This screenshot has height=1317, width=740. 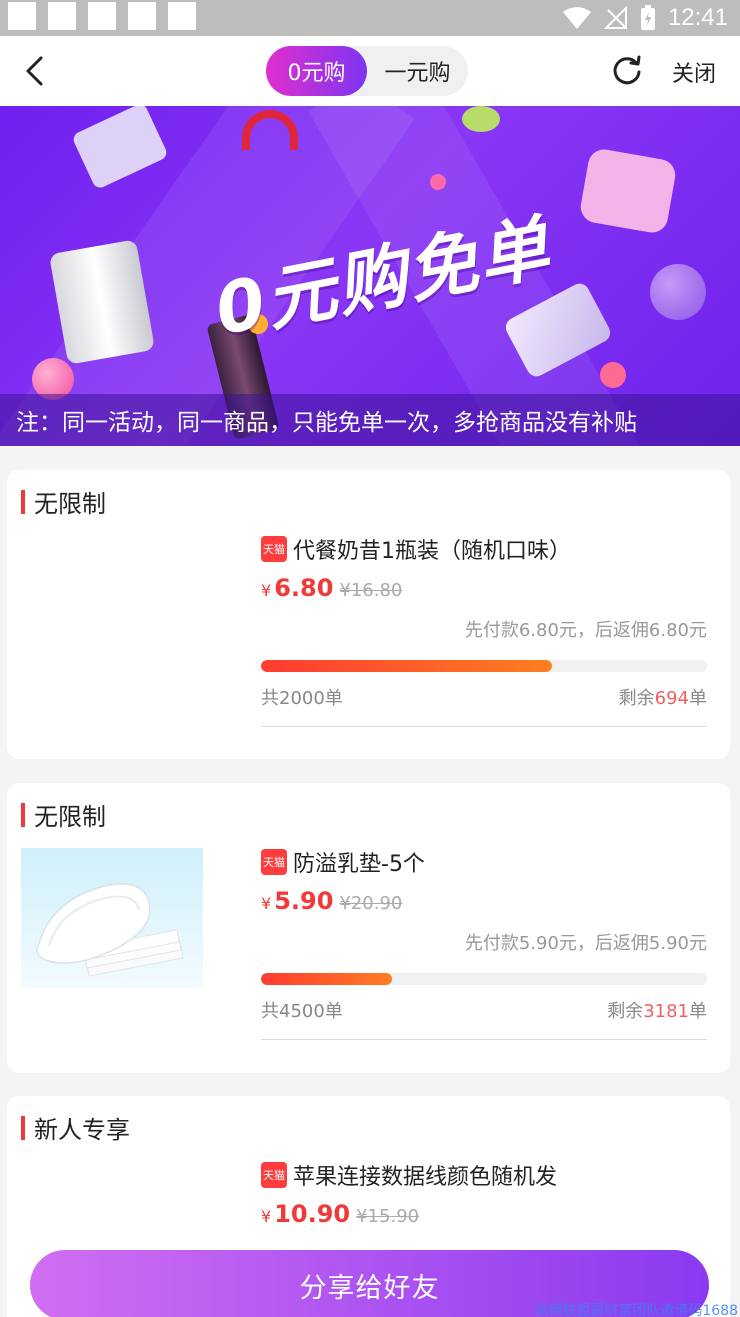 What do you see at coordinates (316, 71) in the screenshot?
I see `tab-zero-yuan: 0元购` at bounding box center [316, 71].